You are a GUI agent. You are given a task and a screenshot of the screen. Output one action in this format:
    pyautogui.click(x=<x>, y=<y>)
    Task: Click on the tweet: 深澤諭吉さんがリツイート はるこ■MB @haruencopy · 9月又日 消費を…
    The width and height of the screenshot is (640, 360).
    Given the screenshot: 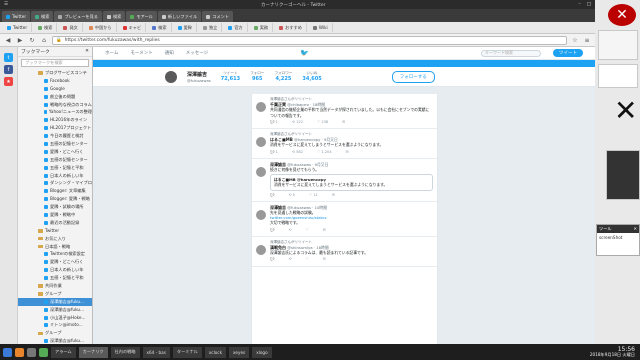 What is the action you would take?
    pyautogui.click(x=344, y=144)
    